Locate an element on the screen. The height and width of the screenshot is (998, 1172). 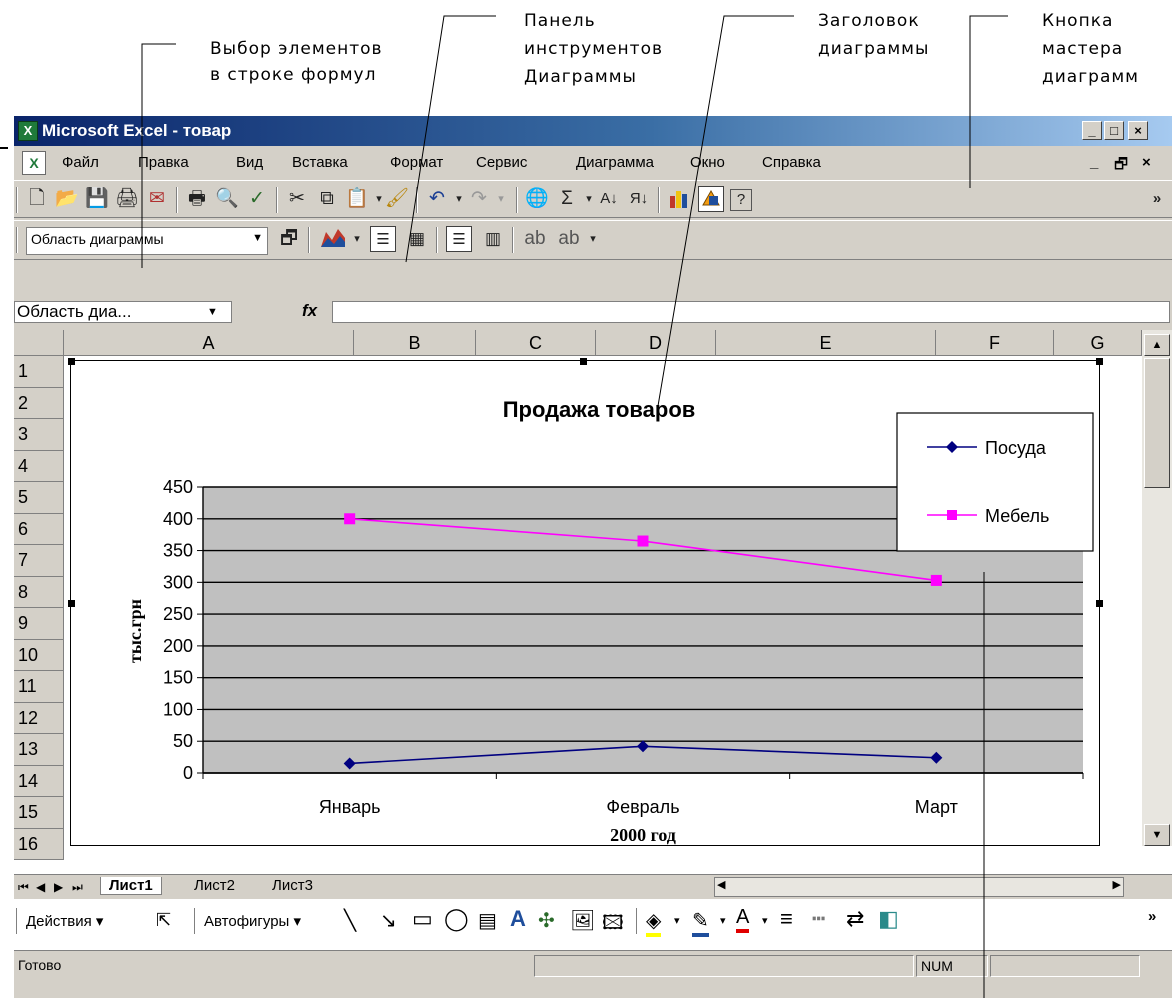
dash-style-icon: ┅ is located at coordinates (818, 919).